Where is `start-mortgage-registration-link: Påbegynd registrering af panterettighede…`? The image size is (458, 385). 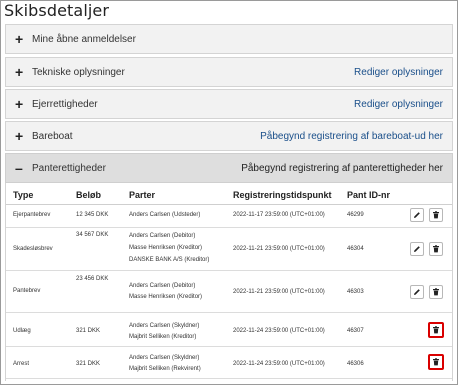
start-mortgage-registration-link: Påbegynd registrering af panterettighede… is located at coordinates (342, 168).